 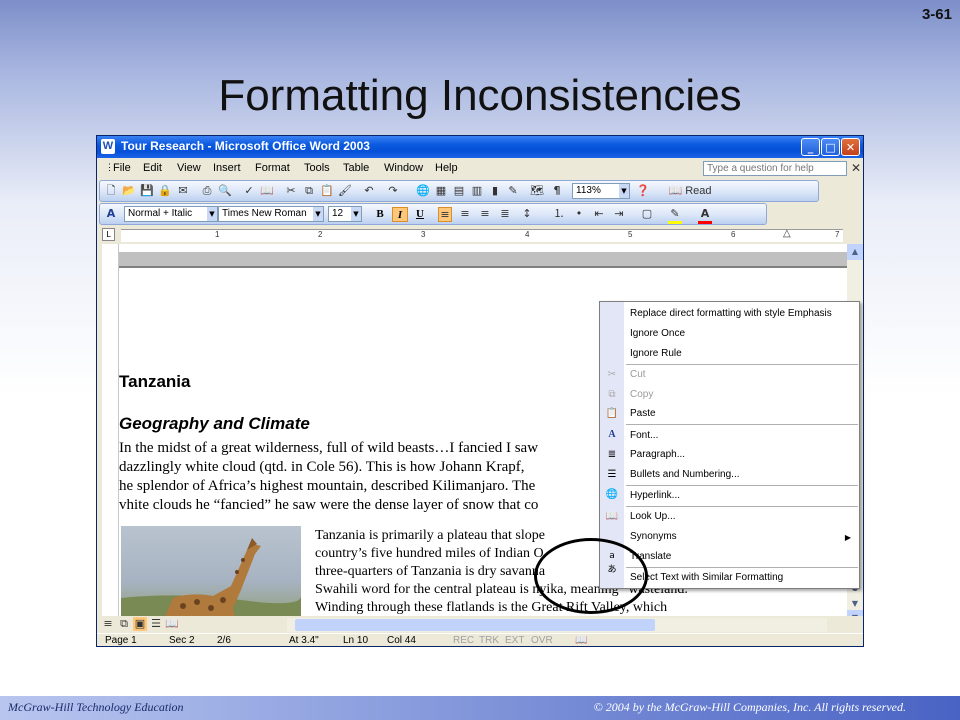 I want to click on maximize-button: □, so click(x=830, y=147).